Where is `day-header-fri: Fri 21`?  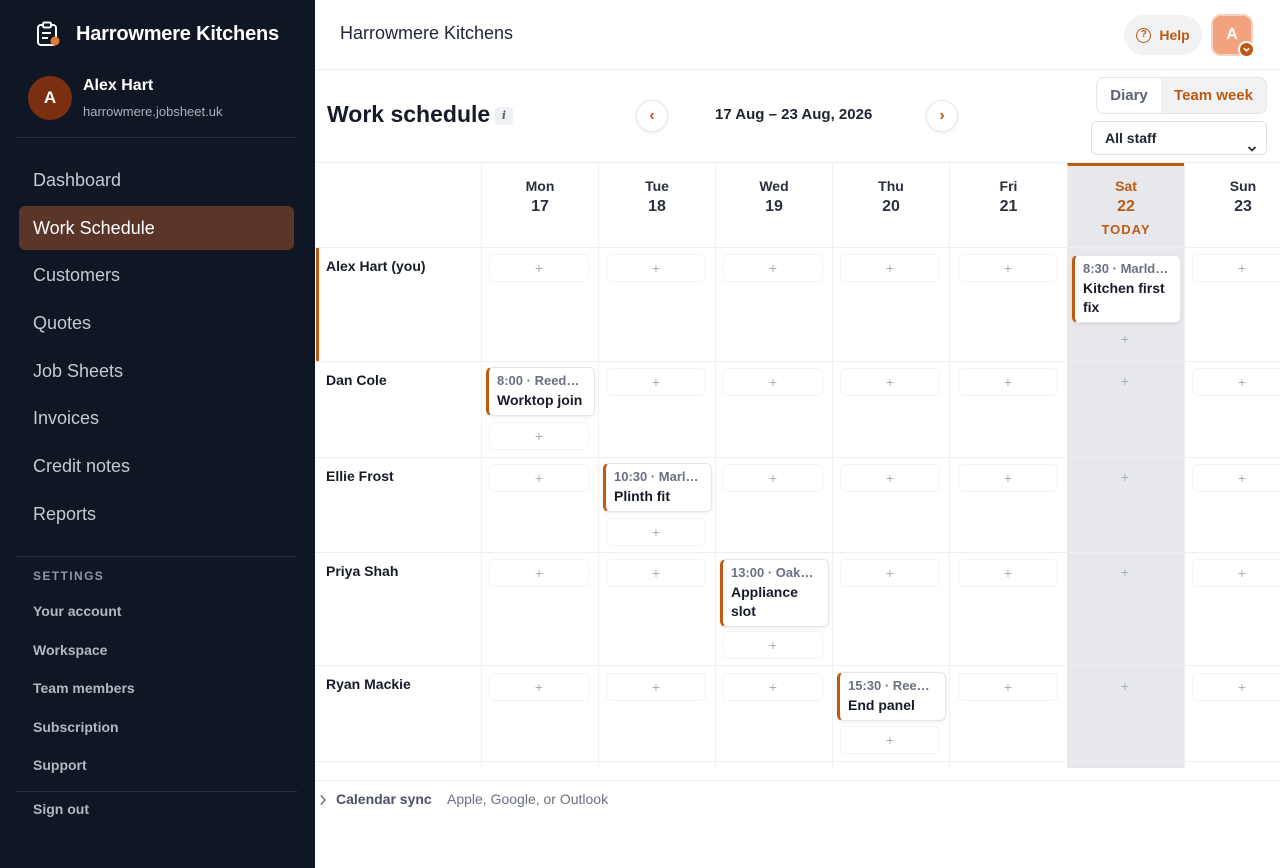
day-header-fri: Fri 21 is located at coordinates (1008, 205).